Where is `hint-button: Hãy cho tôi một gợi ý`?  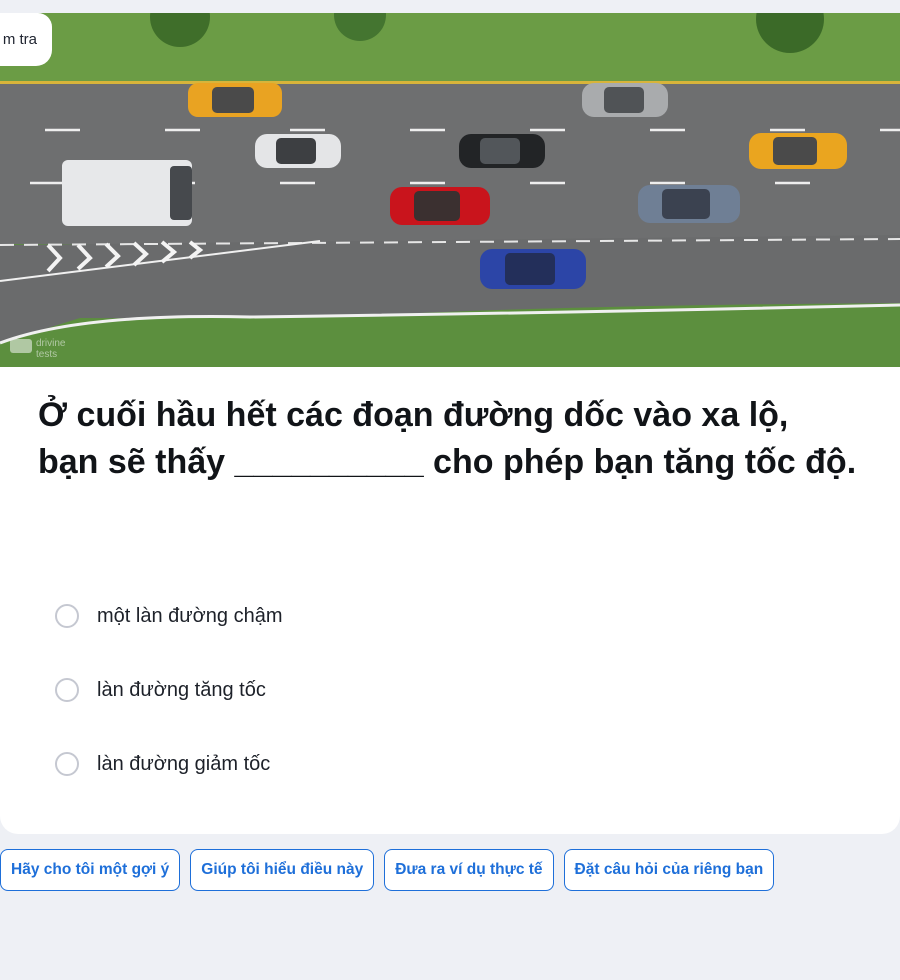 hint-button: Hãy cho tôi một gợi ý is located at coordinates (90, 870).